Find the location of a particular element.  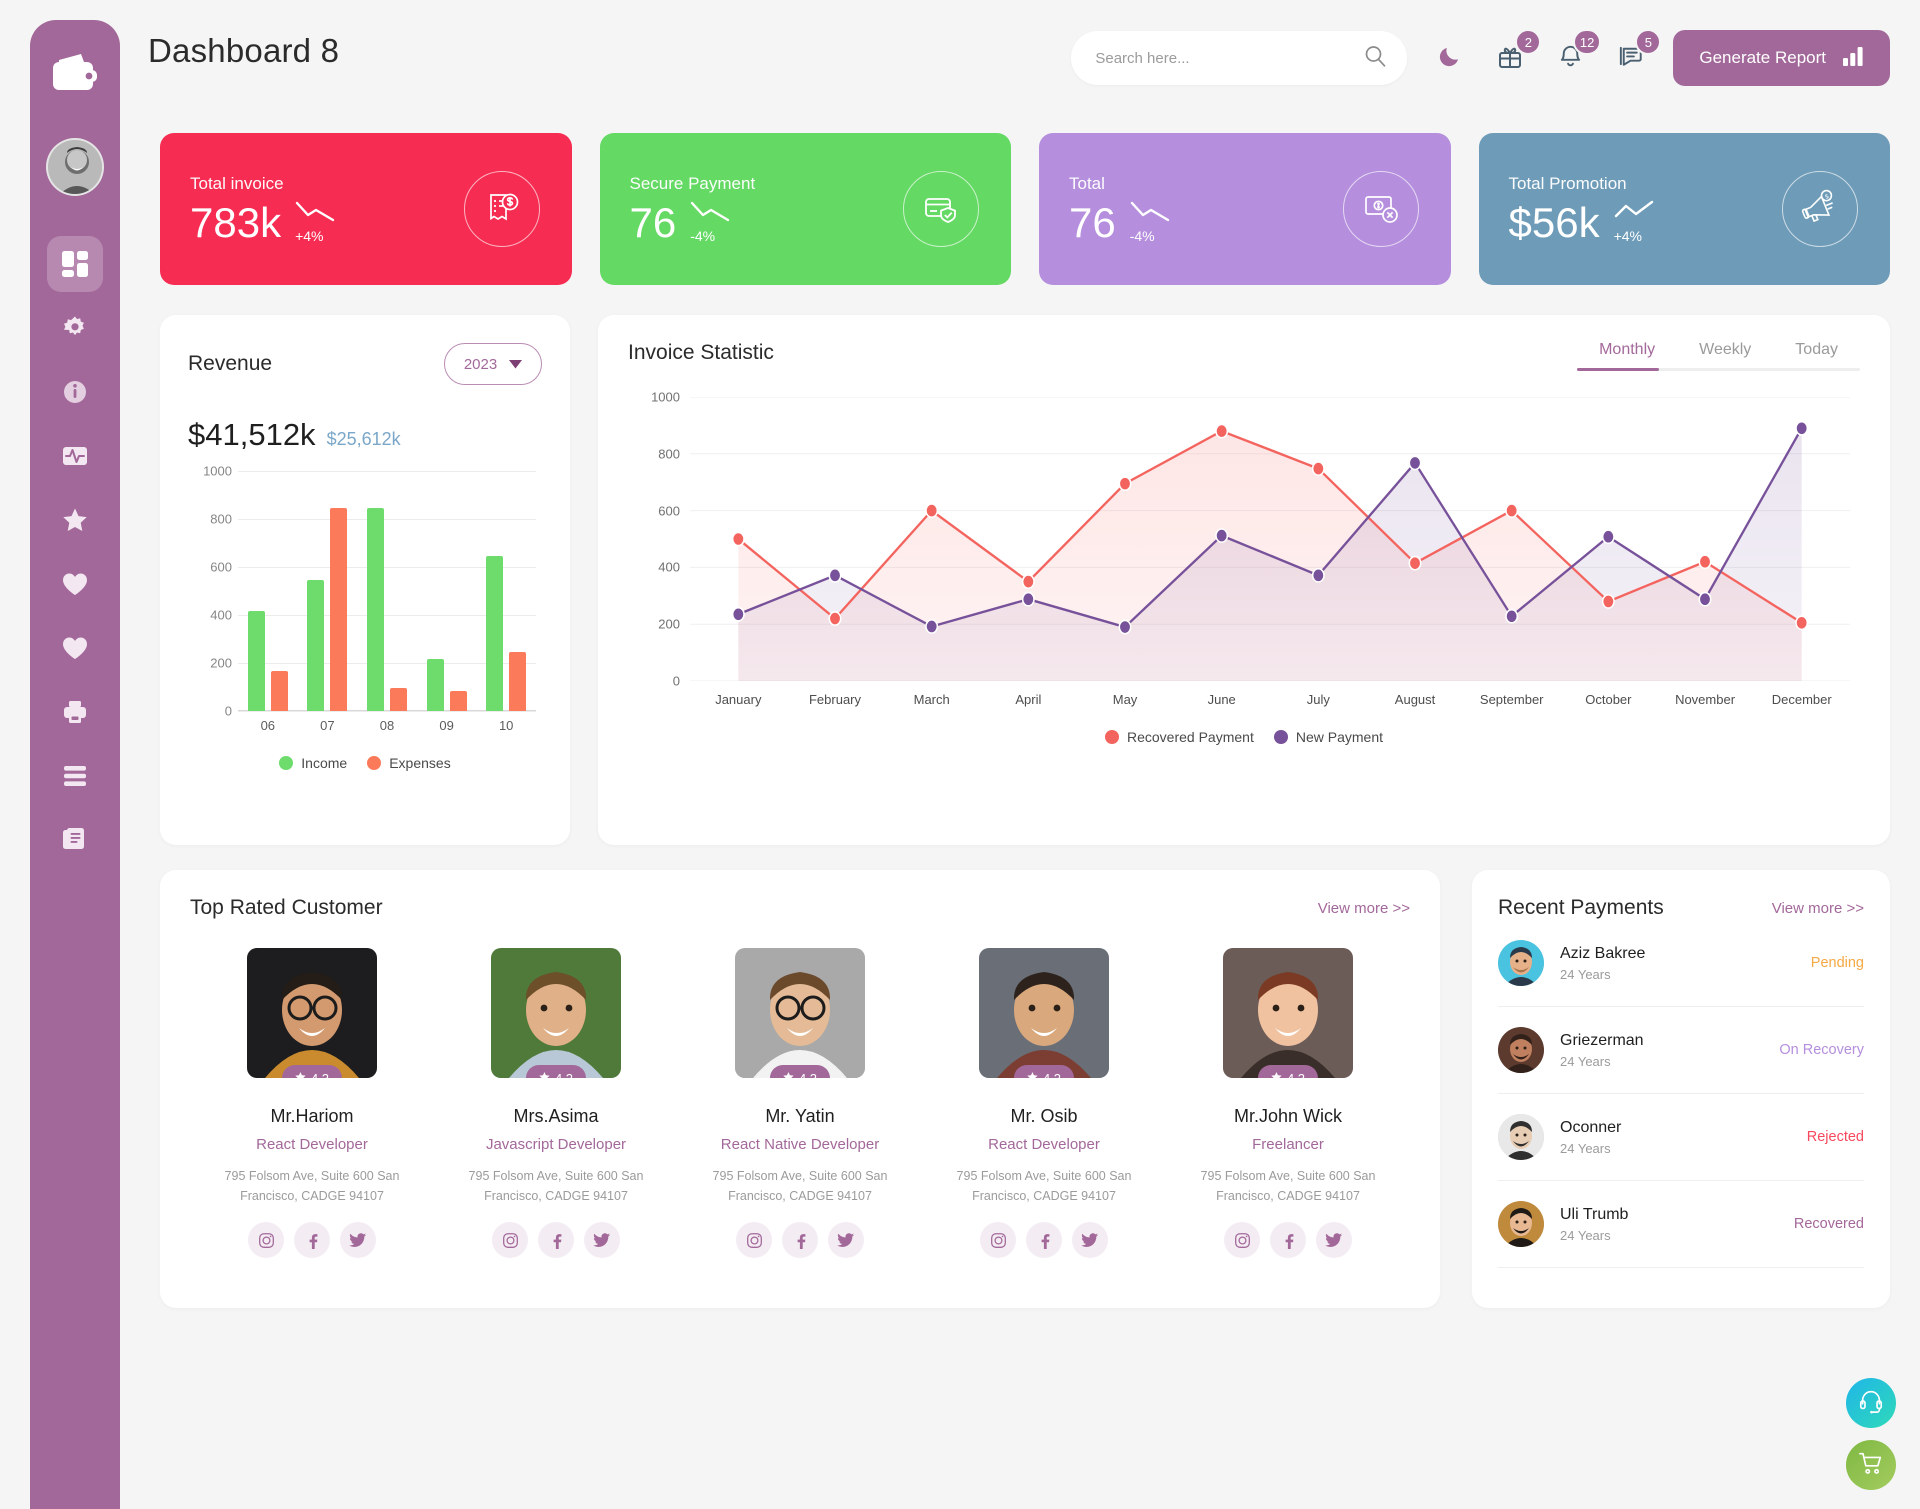

sidebar-item-saved is located at coordinates (75, 648).